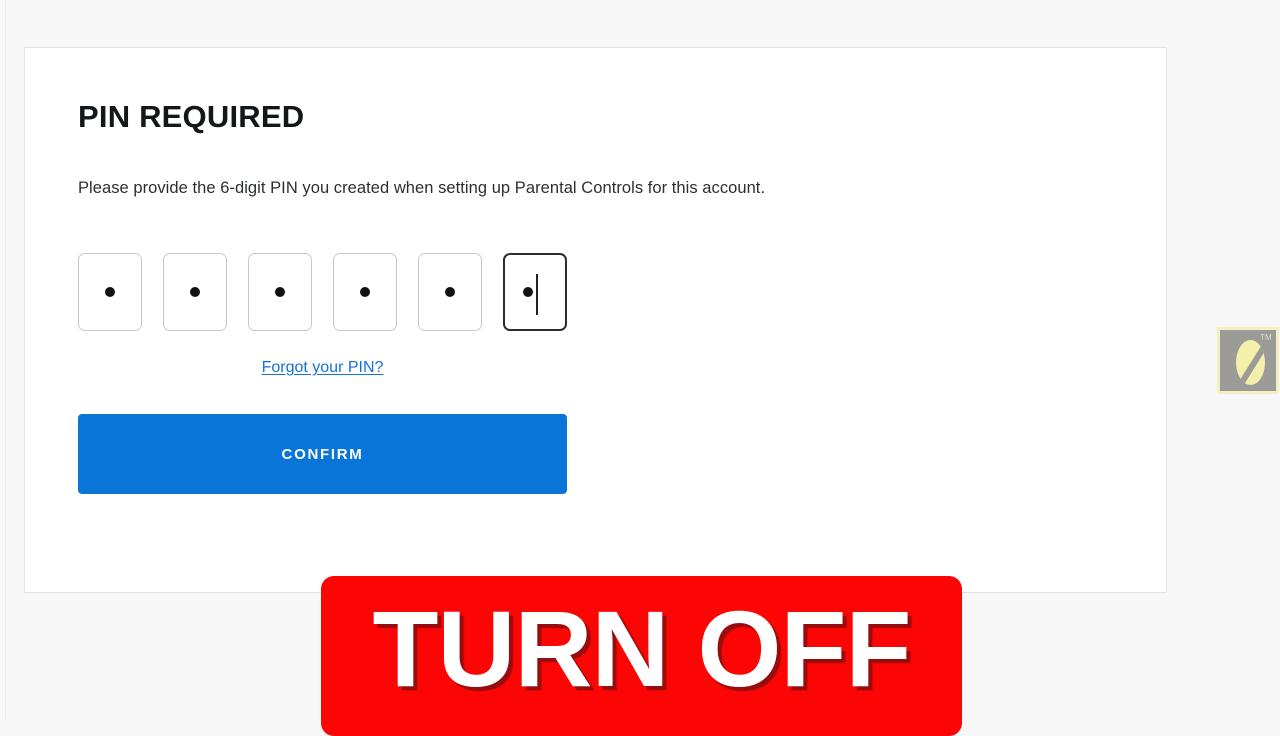 Image resolution: width=1280 pixels, height=736 pixels. I want to click on trademark-mark: TM, so click(1265, 337).